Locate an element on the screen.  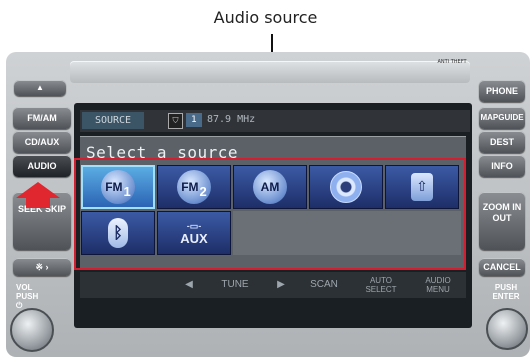
preset-number: 1 is located at coordinates (194, 120).